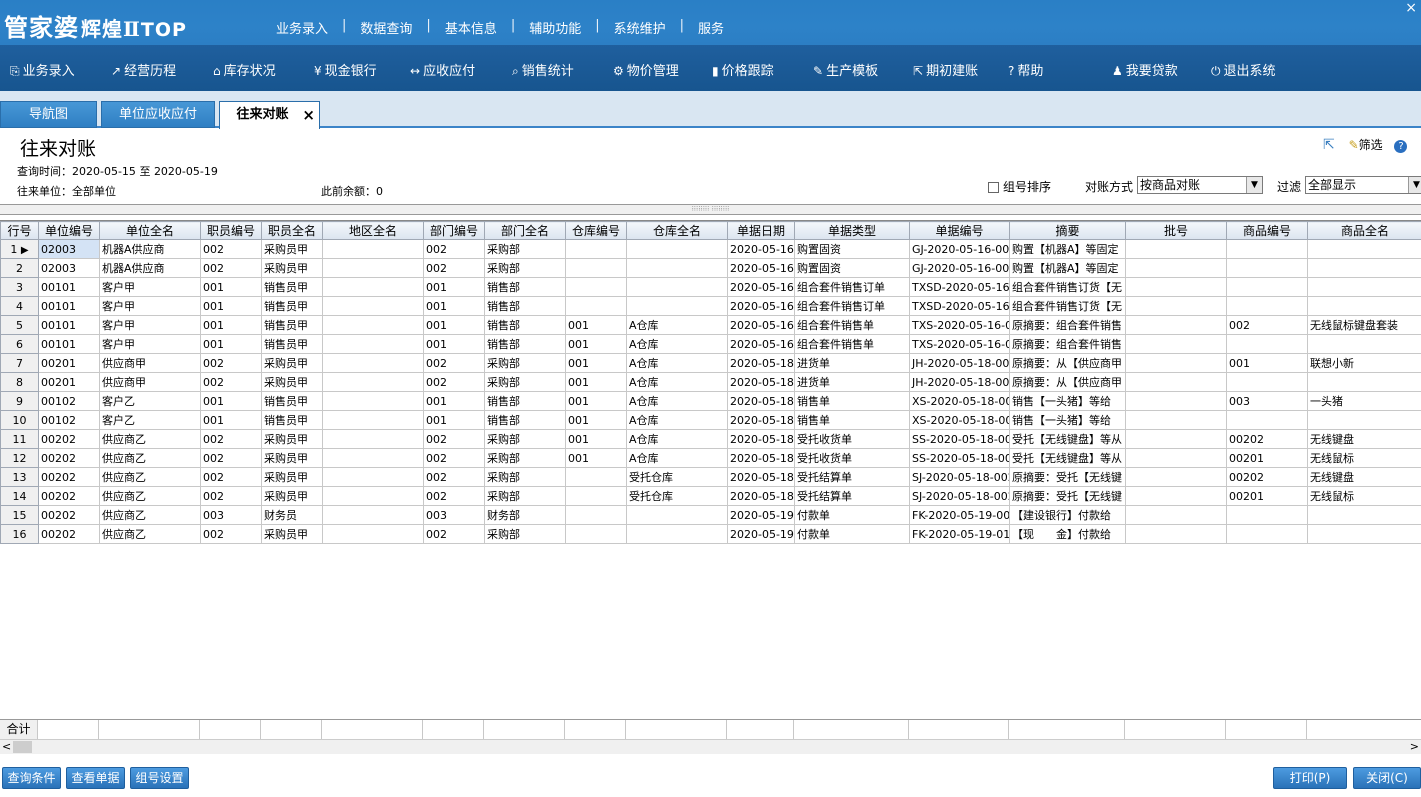 This screenshot has height=797, width=1421. Describe the element at coordinates (150, 382) in the screenshot. I see `table-cell: 供应商甲` at that location.